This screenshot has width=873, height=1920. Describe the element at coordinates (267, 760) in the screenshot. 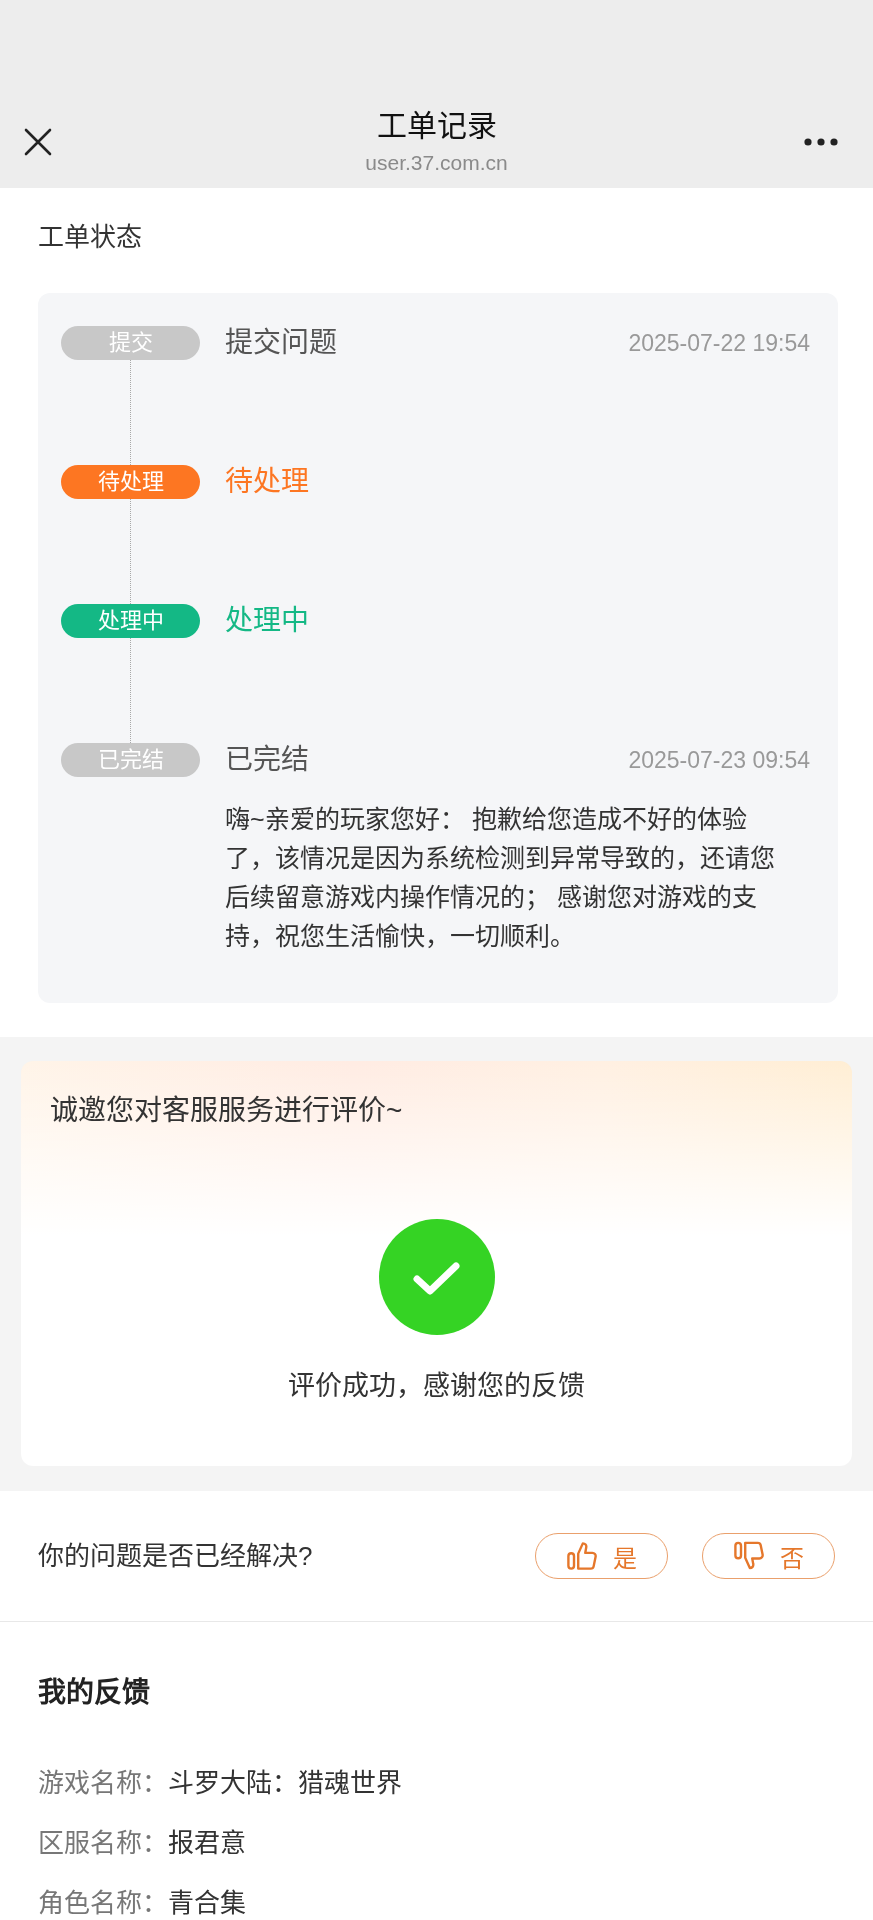

I see `status-title: 已完结` at that location.